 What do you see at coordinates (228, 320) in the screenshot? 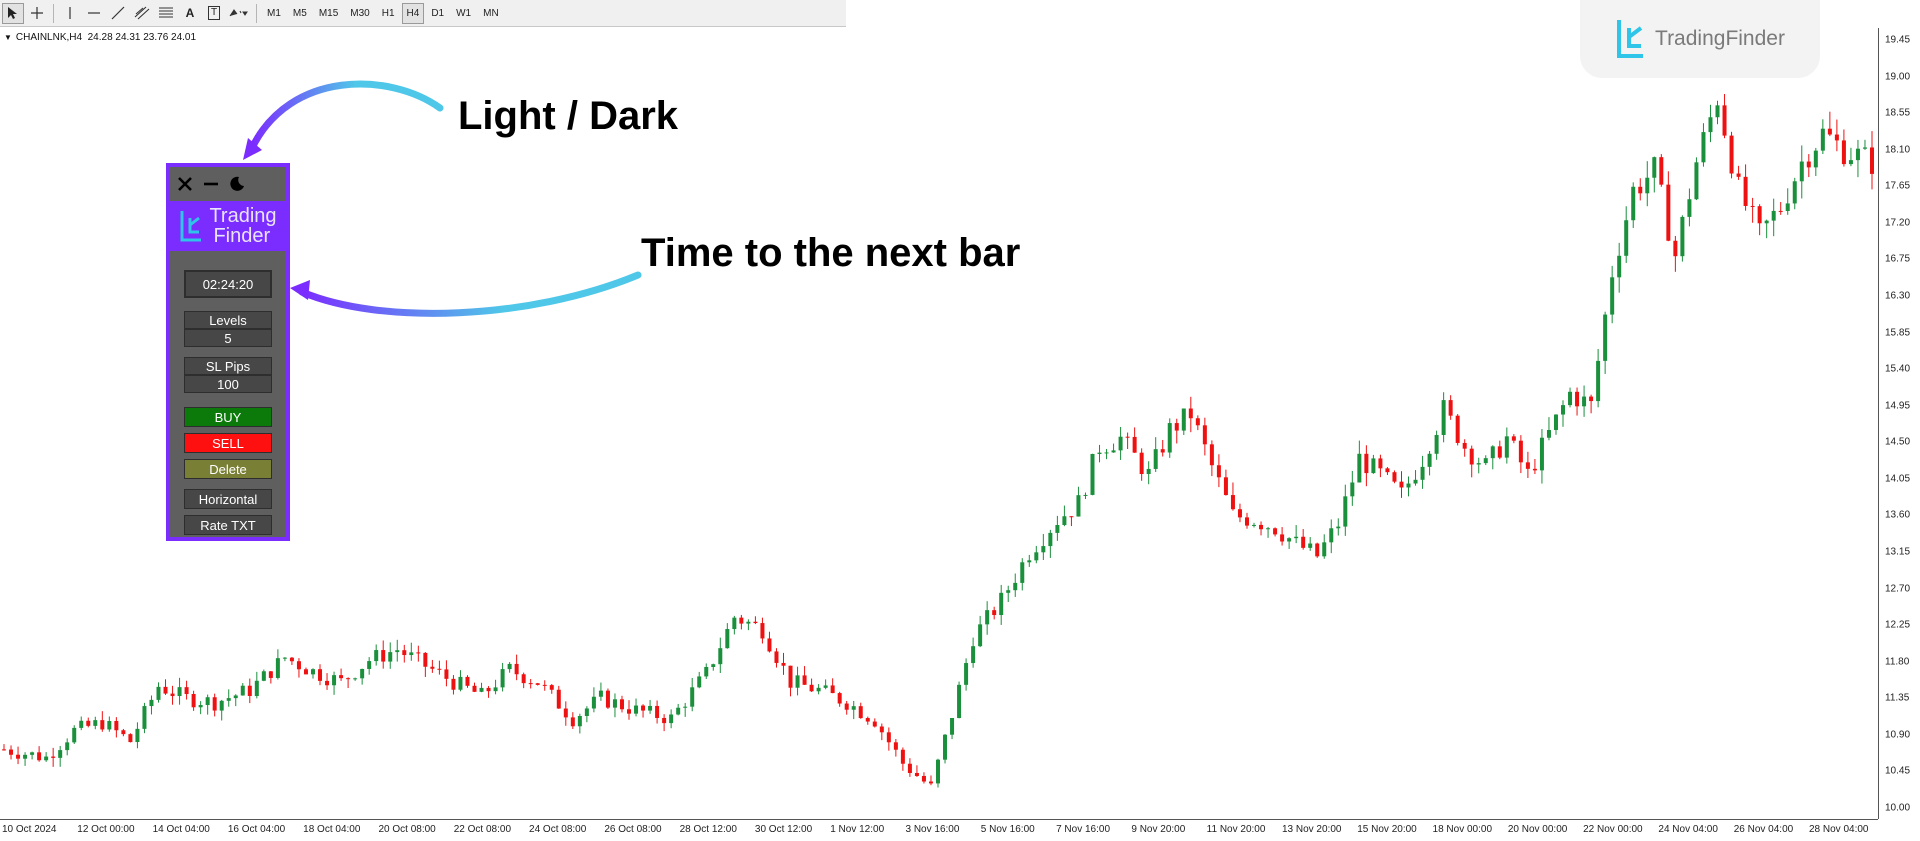
I see `levels-label: Levels` at bounding box center [228, 320].